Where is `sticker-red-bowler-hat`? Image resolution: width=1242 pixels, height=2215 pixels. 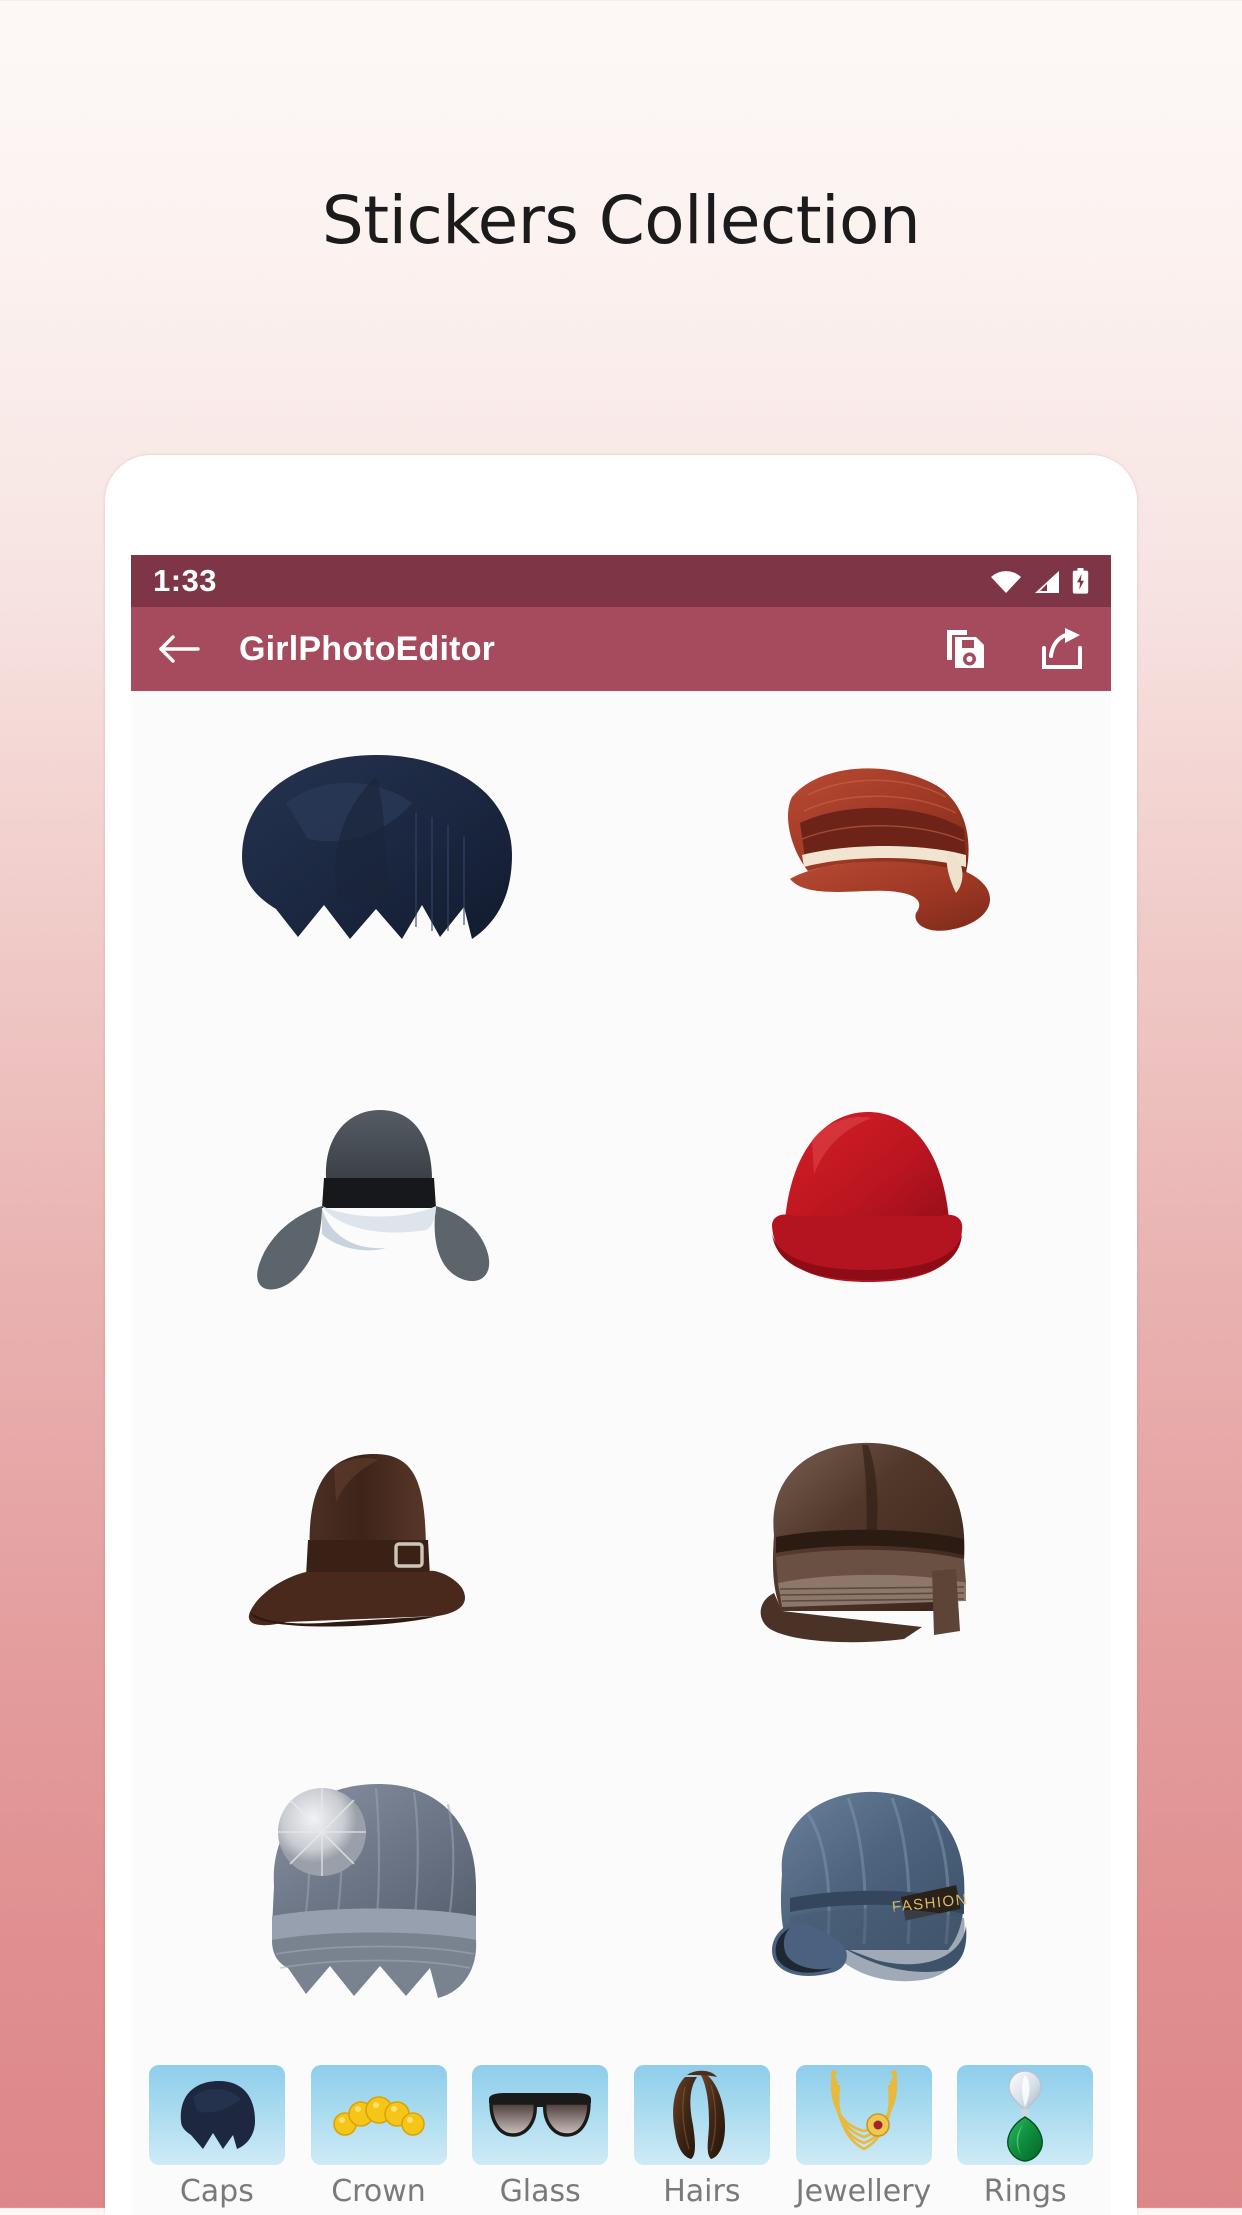
sticker-red-bowler-hat is located at coordinates (866, 1204).